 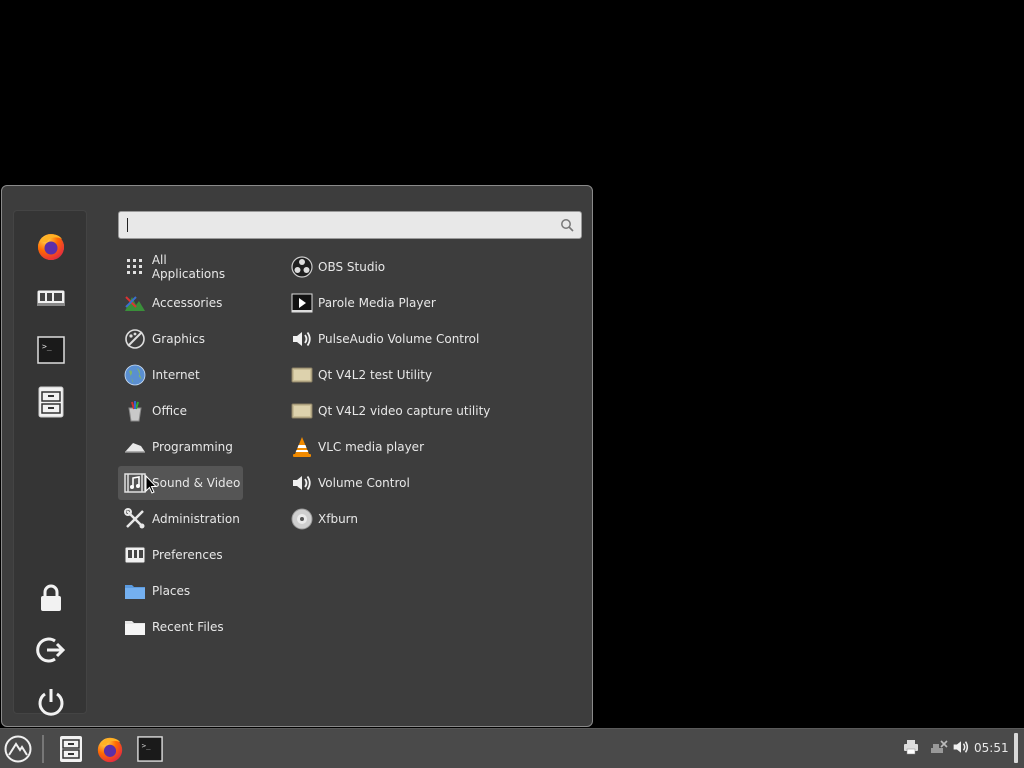 I want to click on search-icon, so click(x=567, y=225).